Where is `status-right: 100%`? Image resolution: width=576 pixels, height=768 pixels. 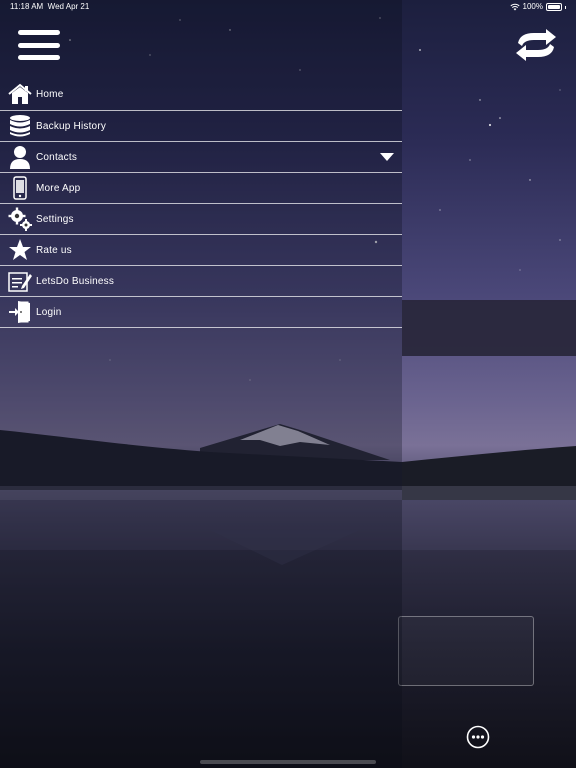
status-right: 100% is located at coordinates (537, 7).